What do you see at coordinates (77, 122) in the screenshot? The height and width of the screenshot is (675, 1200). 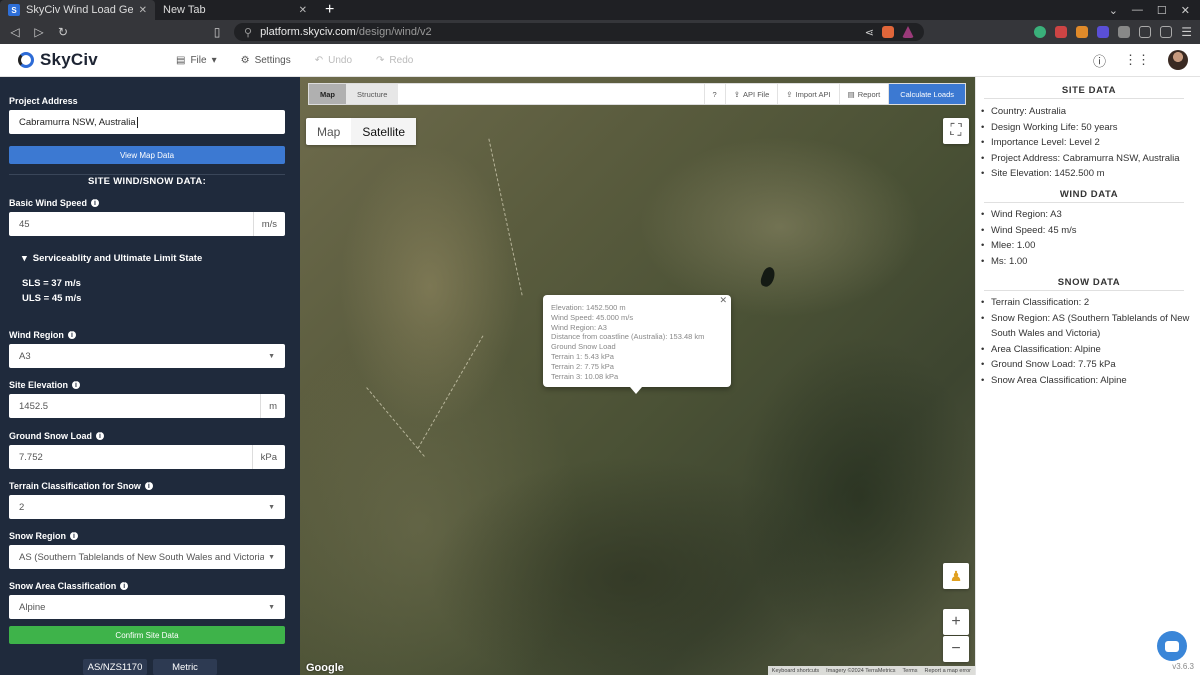 I see `project-address-value: Cabramurra NSW, Australia` at bounding box center [77, 122].